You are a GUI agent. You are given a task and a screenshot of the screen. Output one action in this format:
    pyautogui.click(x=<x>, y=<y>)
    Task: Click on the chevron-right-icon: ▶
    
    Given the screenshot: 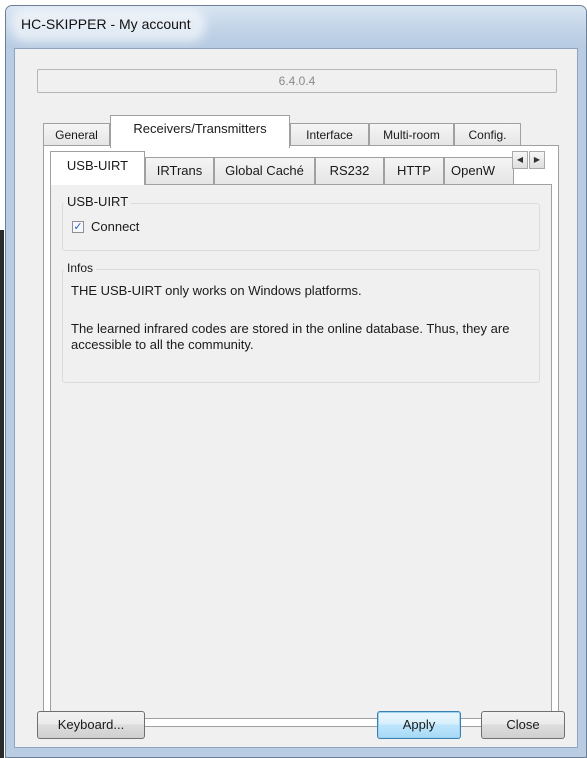 What is the action you would take?
    pyautogui.click(x=537, y=159)
    